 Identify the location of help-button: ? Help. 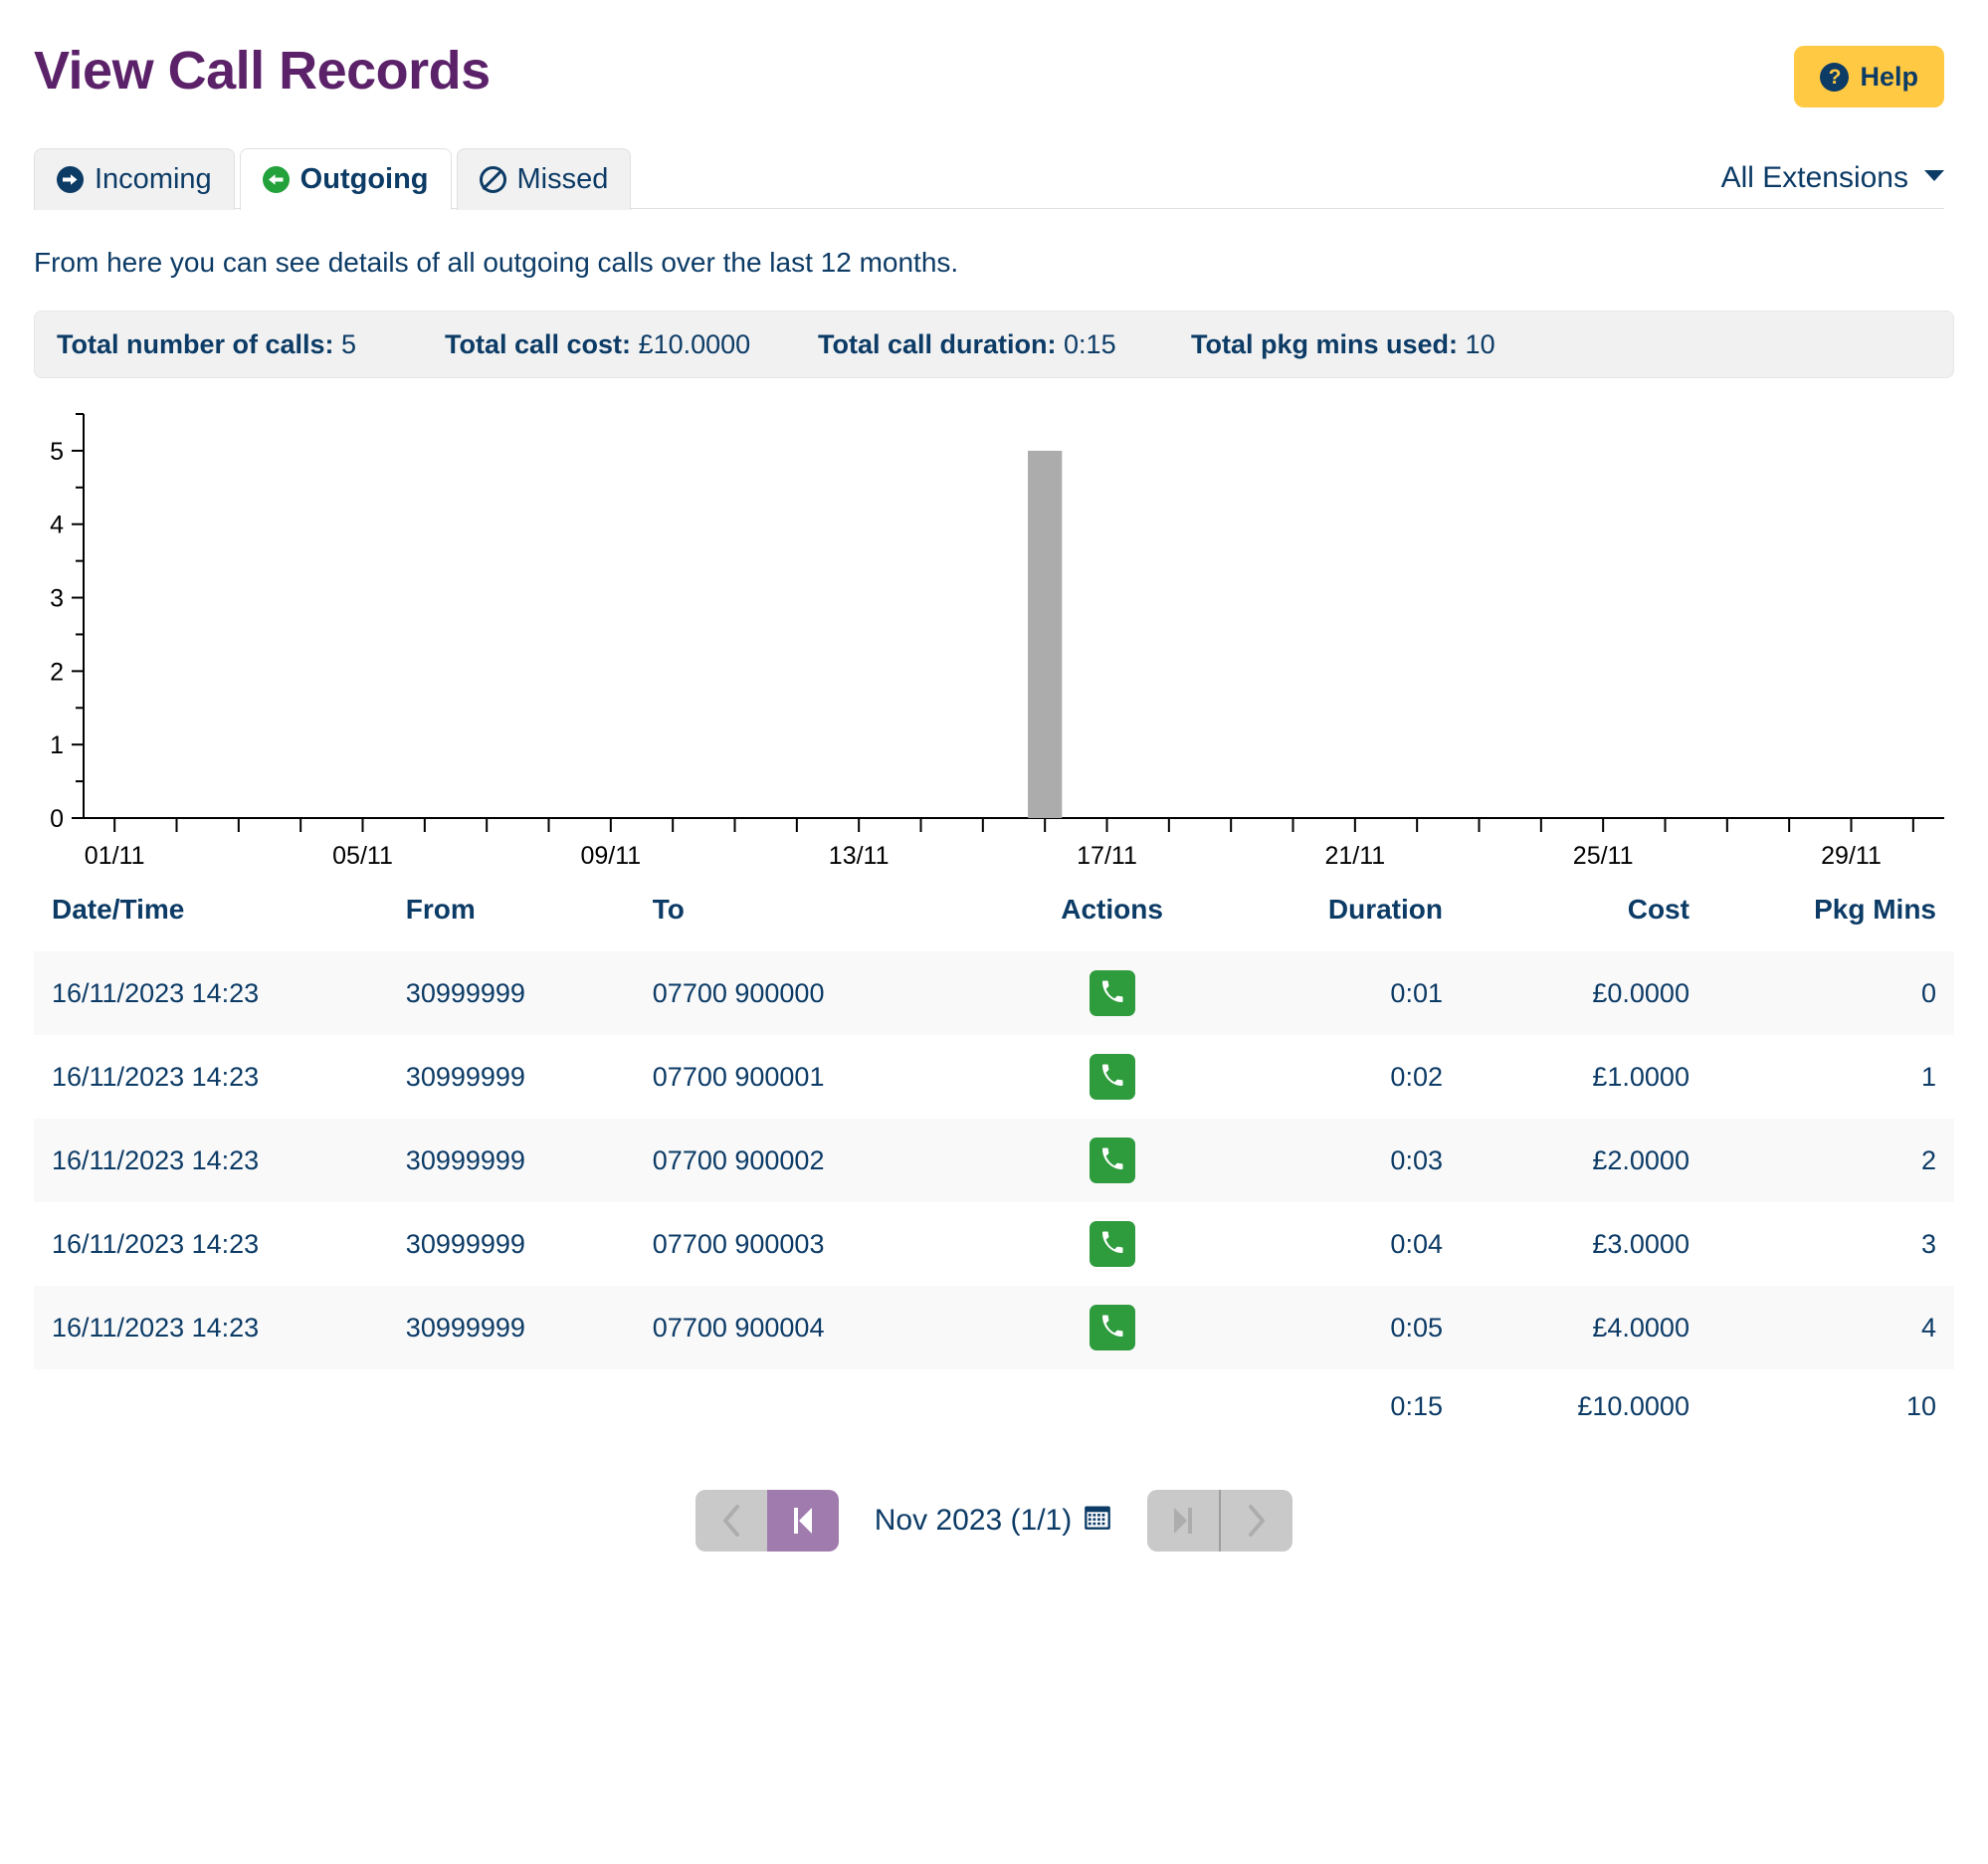
(1869, 77).